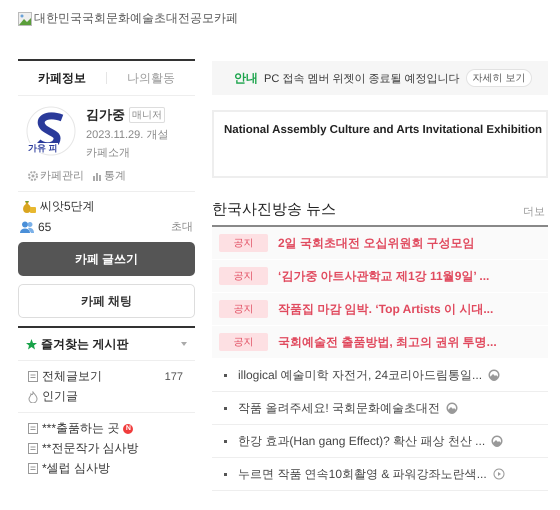 The image size is (560, 510). Describe the element at coordinates (274, 209) in the screenshot. I see `section-title: 한국사진방송 뉴스` at that location.